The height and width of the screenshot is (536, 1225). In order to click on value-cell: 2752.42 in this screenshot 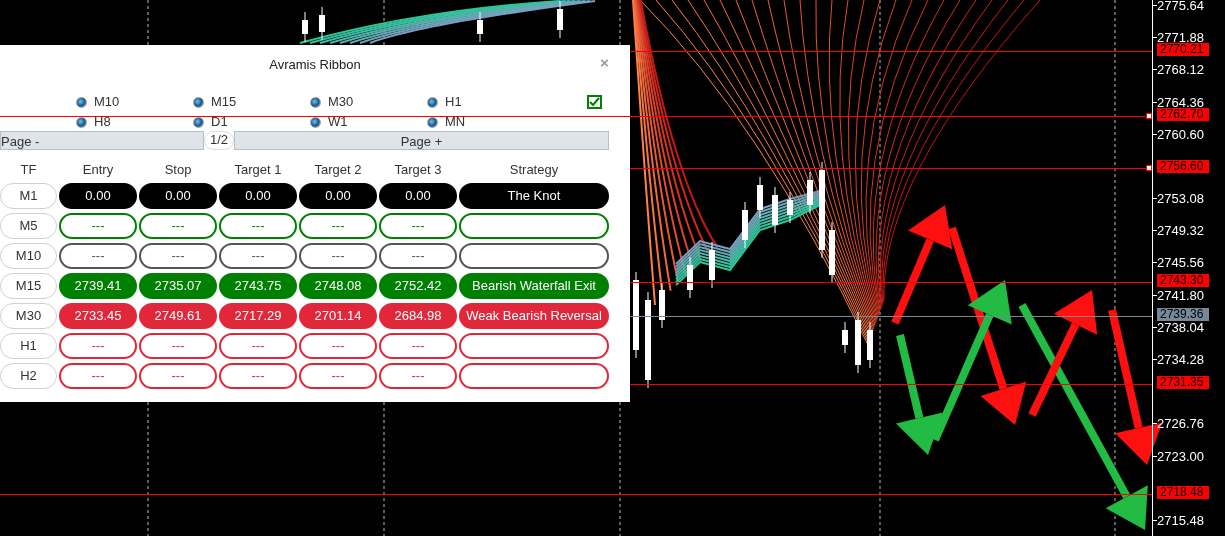, I will do `click(418, 286)`.